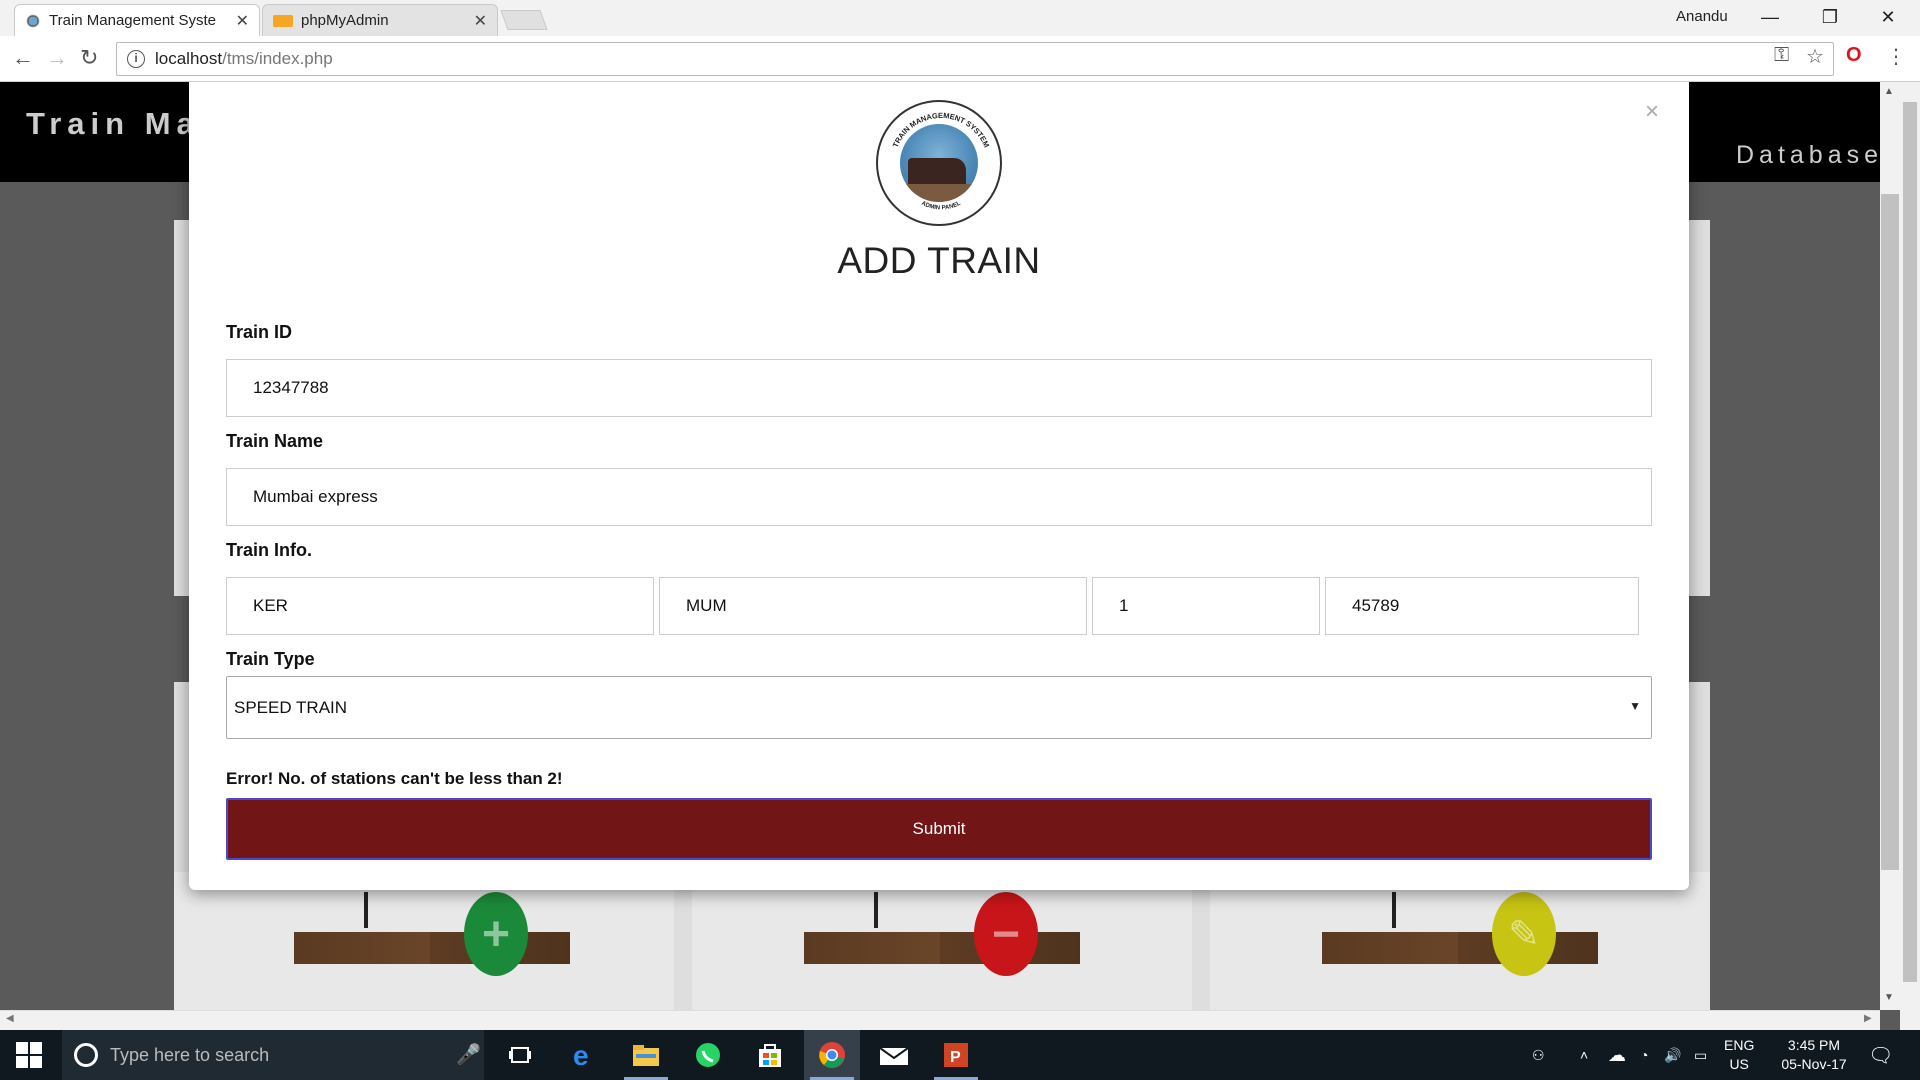 The height and width of the screenshot is (1080, 1920). What do you see at coordinates (277, 58) in the screenshot?
I see `url-path: /tms/index.php` at bounding box center [277, 58].